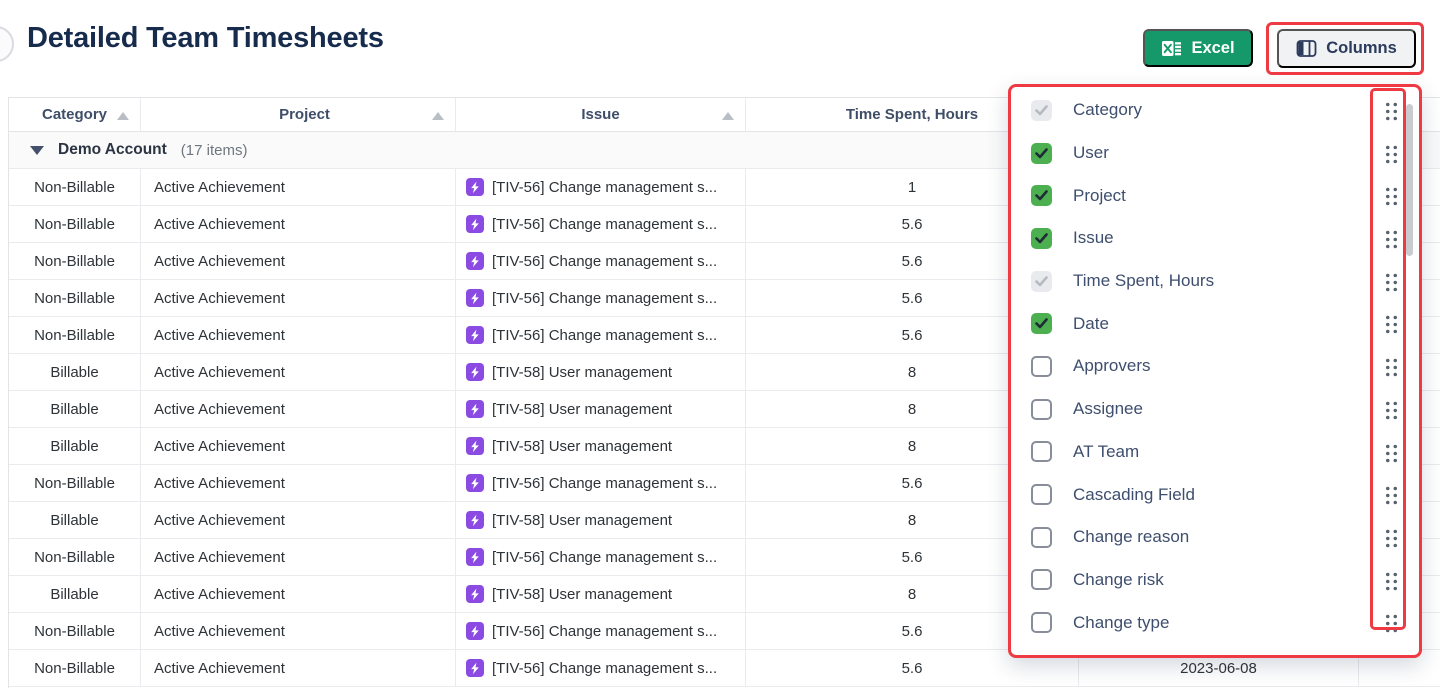  What do you see at coordinates (1215, 452) in the screenshot?
I see `column-toggle-item: AT Team` at bounding box center [1215, 452].